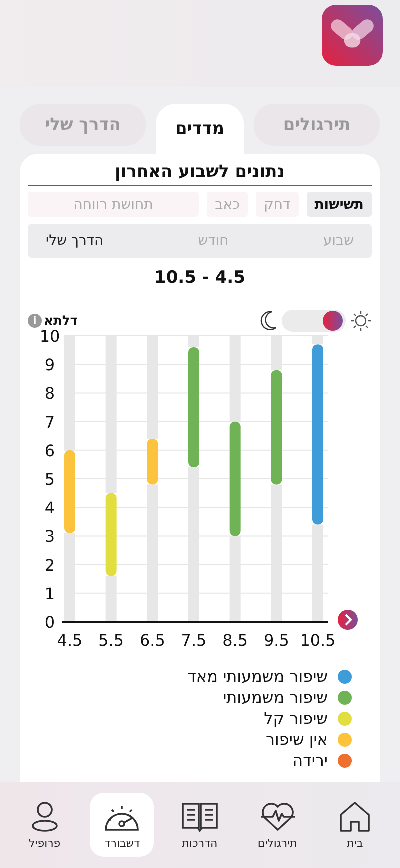  Describe the element at coordinates (339, 204) in the screenshot. I see `filter-chip: תשישות` at that location.